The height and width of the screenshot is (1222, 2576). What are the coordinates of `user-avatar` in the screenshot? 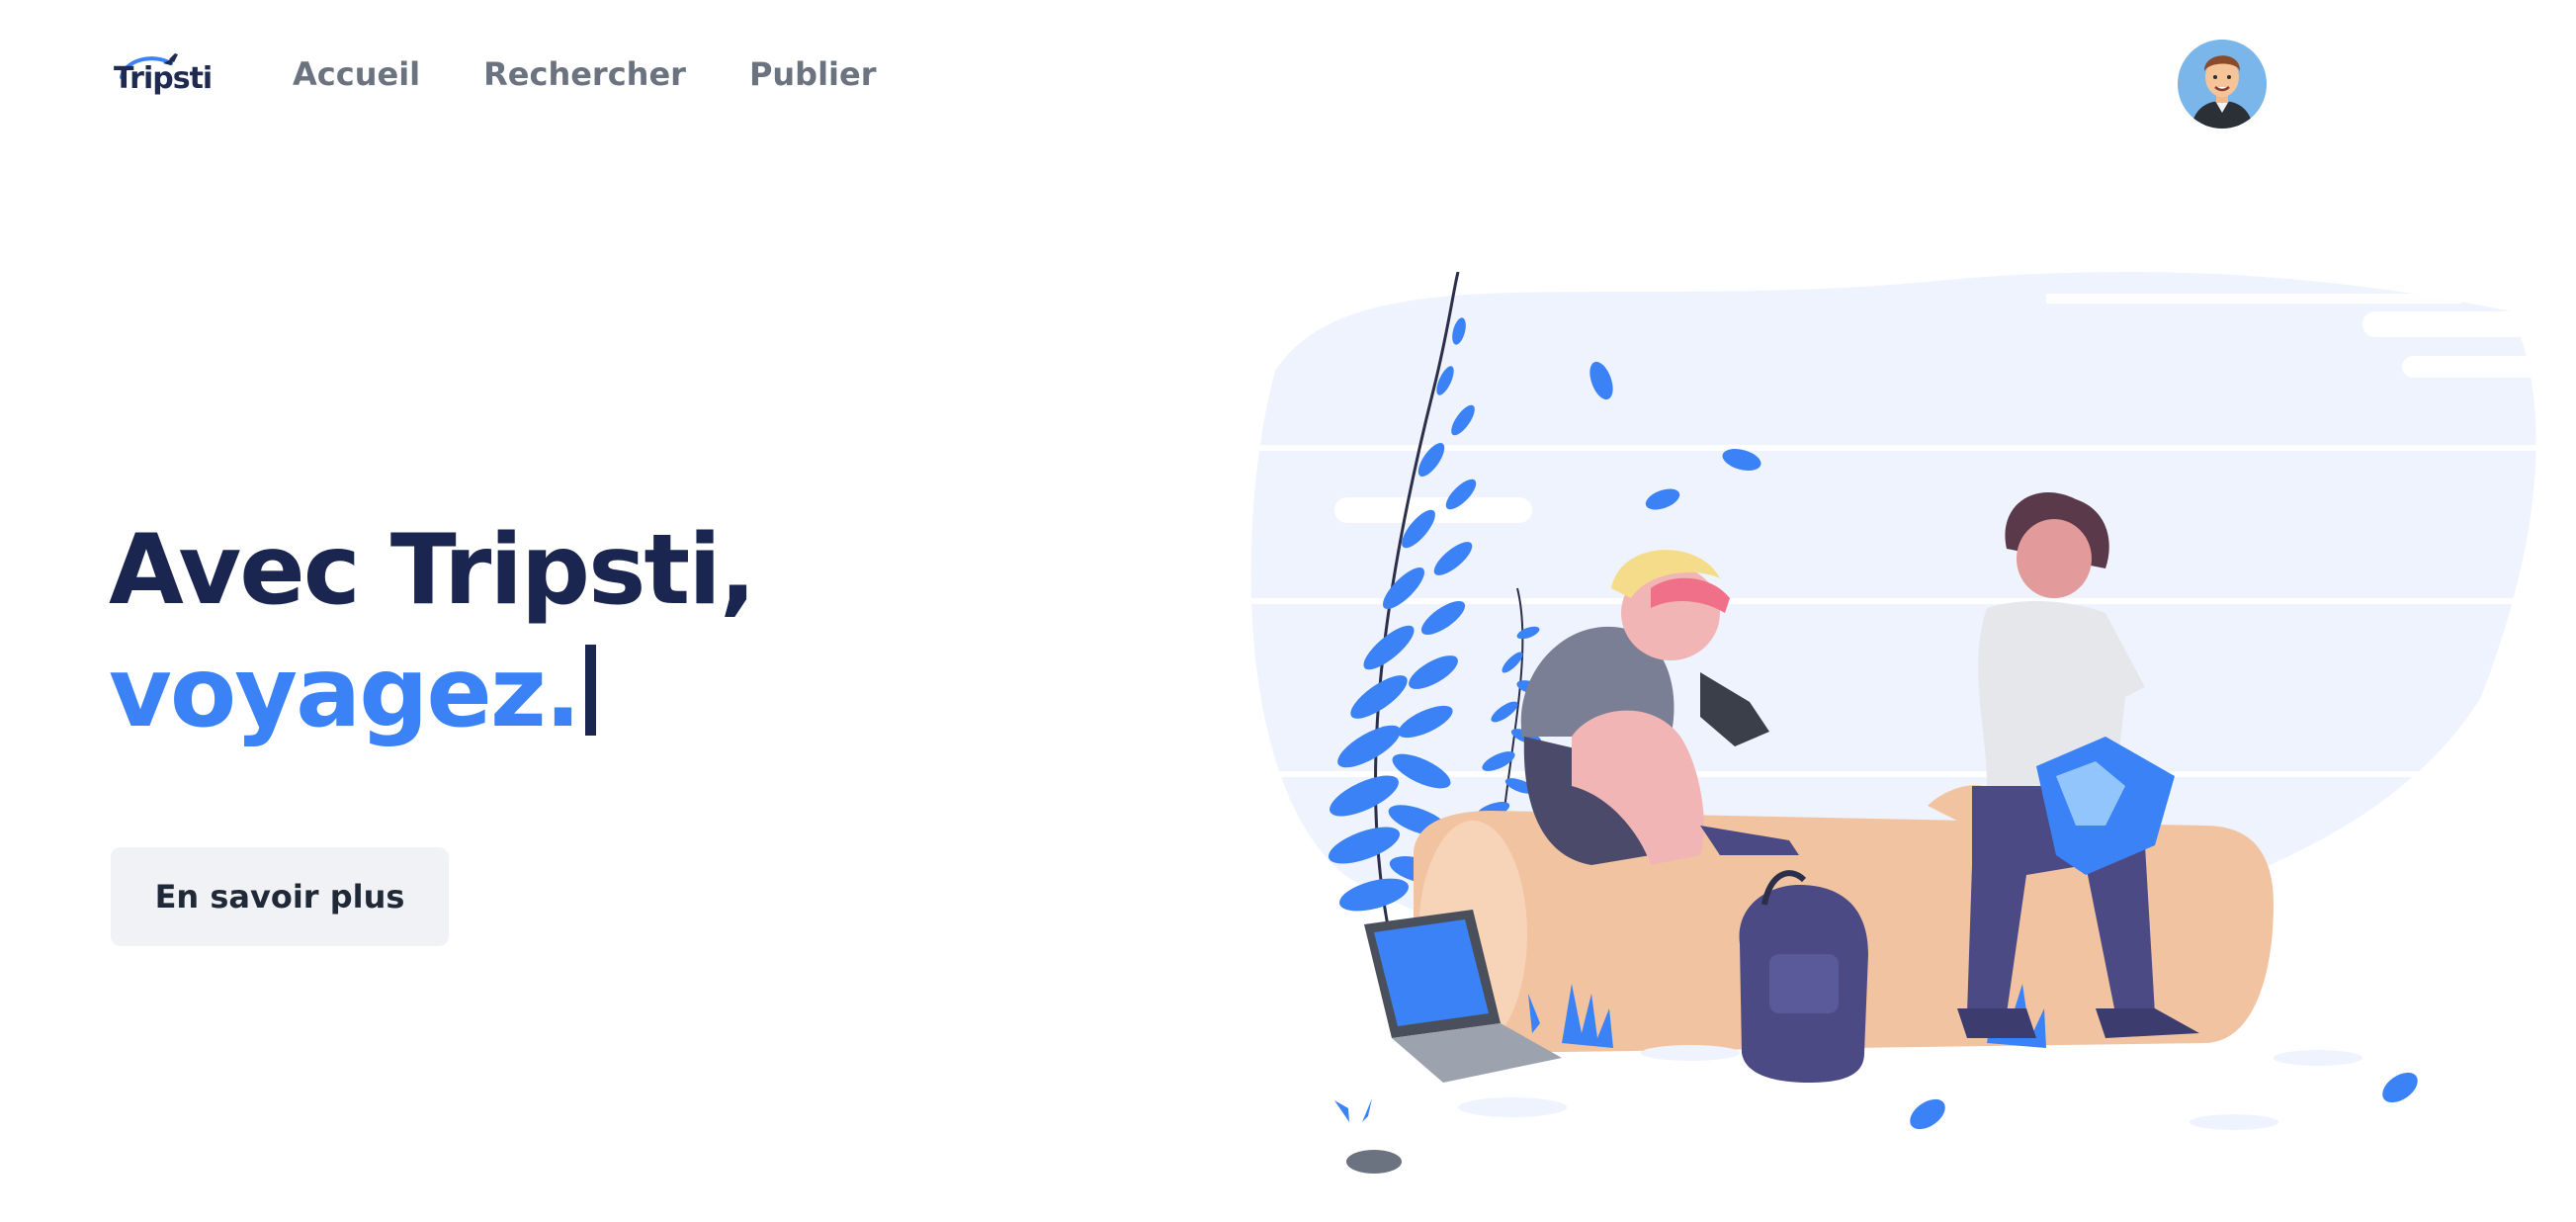 It's located at (2222, 84).